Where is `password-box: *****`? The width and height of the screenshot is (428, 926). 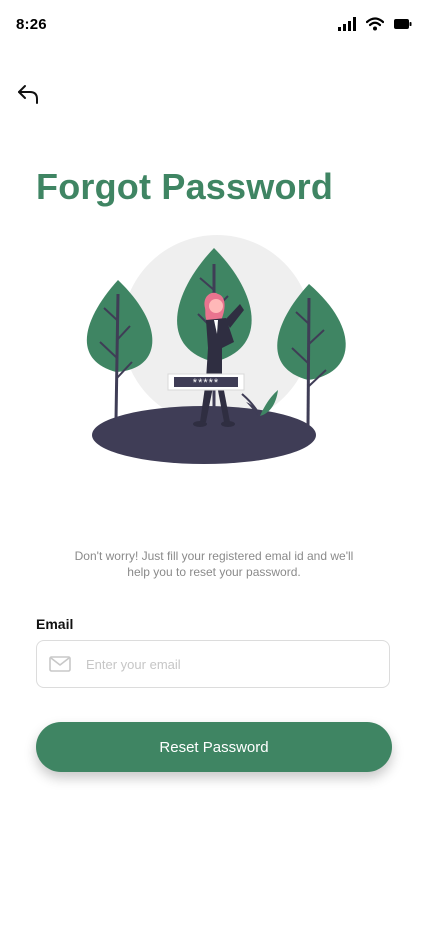
password-box: ***** is located at coordinates (206, 382).